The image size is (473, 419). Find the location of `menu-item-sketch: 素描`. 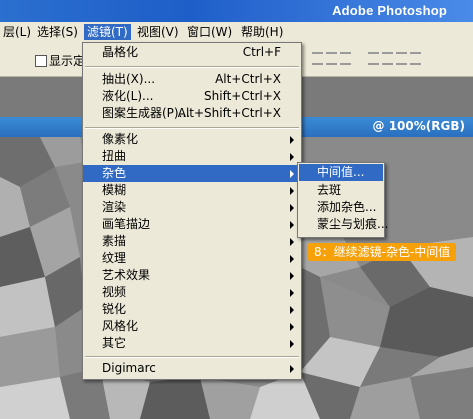

menu-item-sketch: 素描 is located at coordinates (192, 241).